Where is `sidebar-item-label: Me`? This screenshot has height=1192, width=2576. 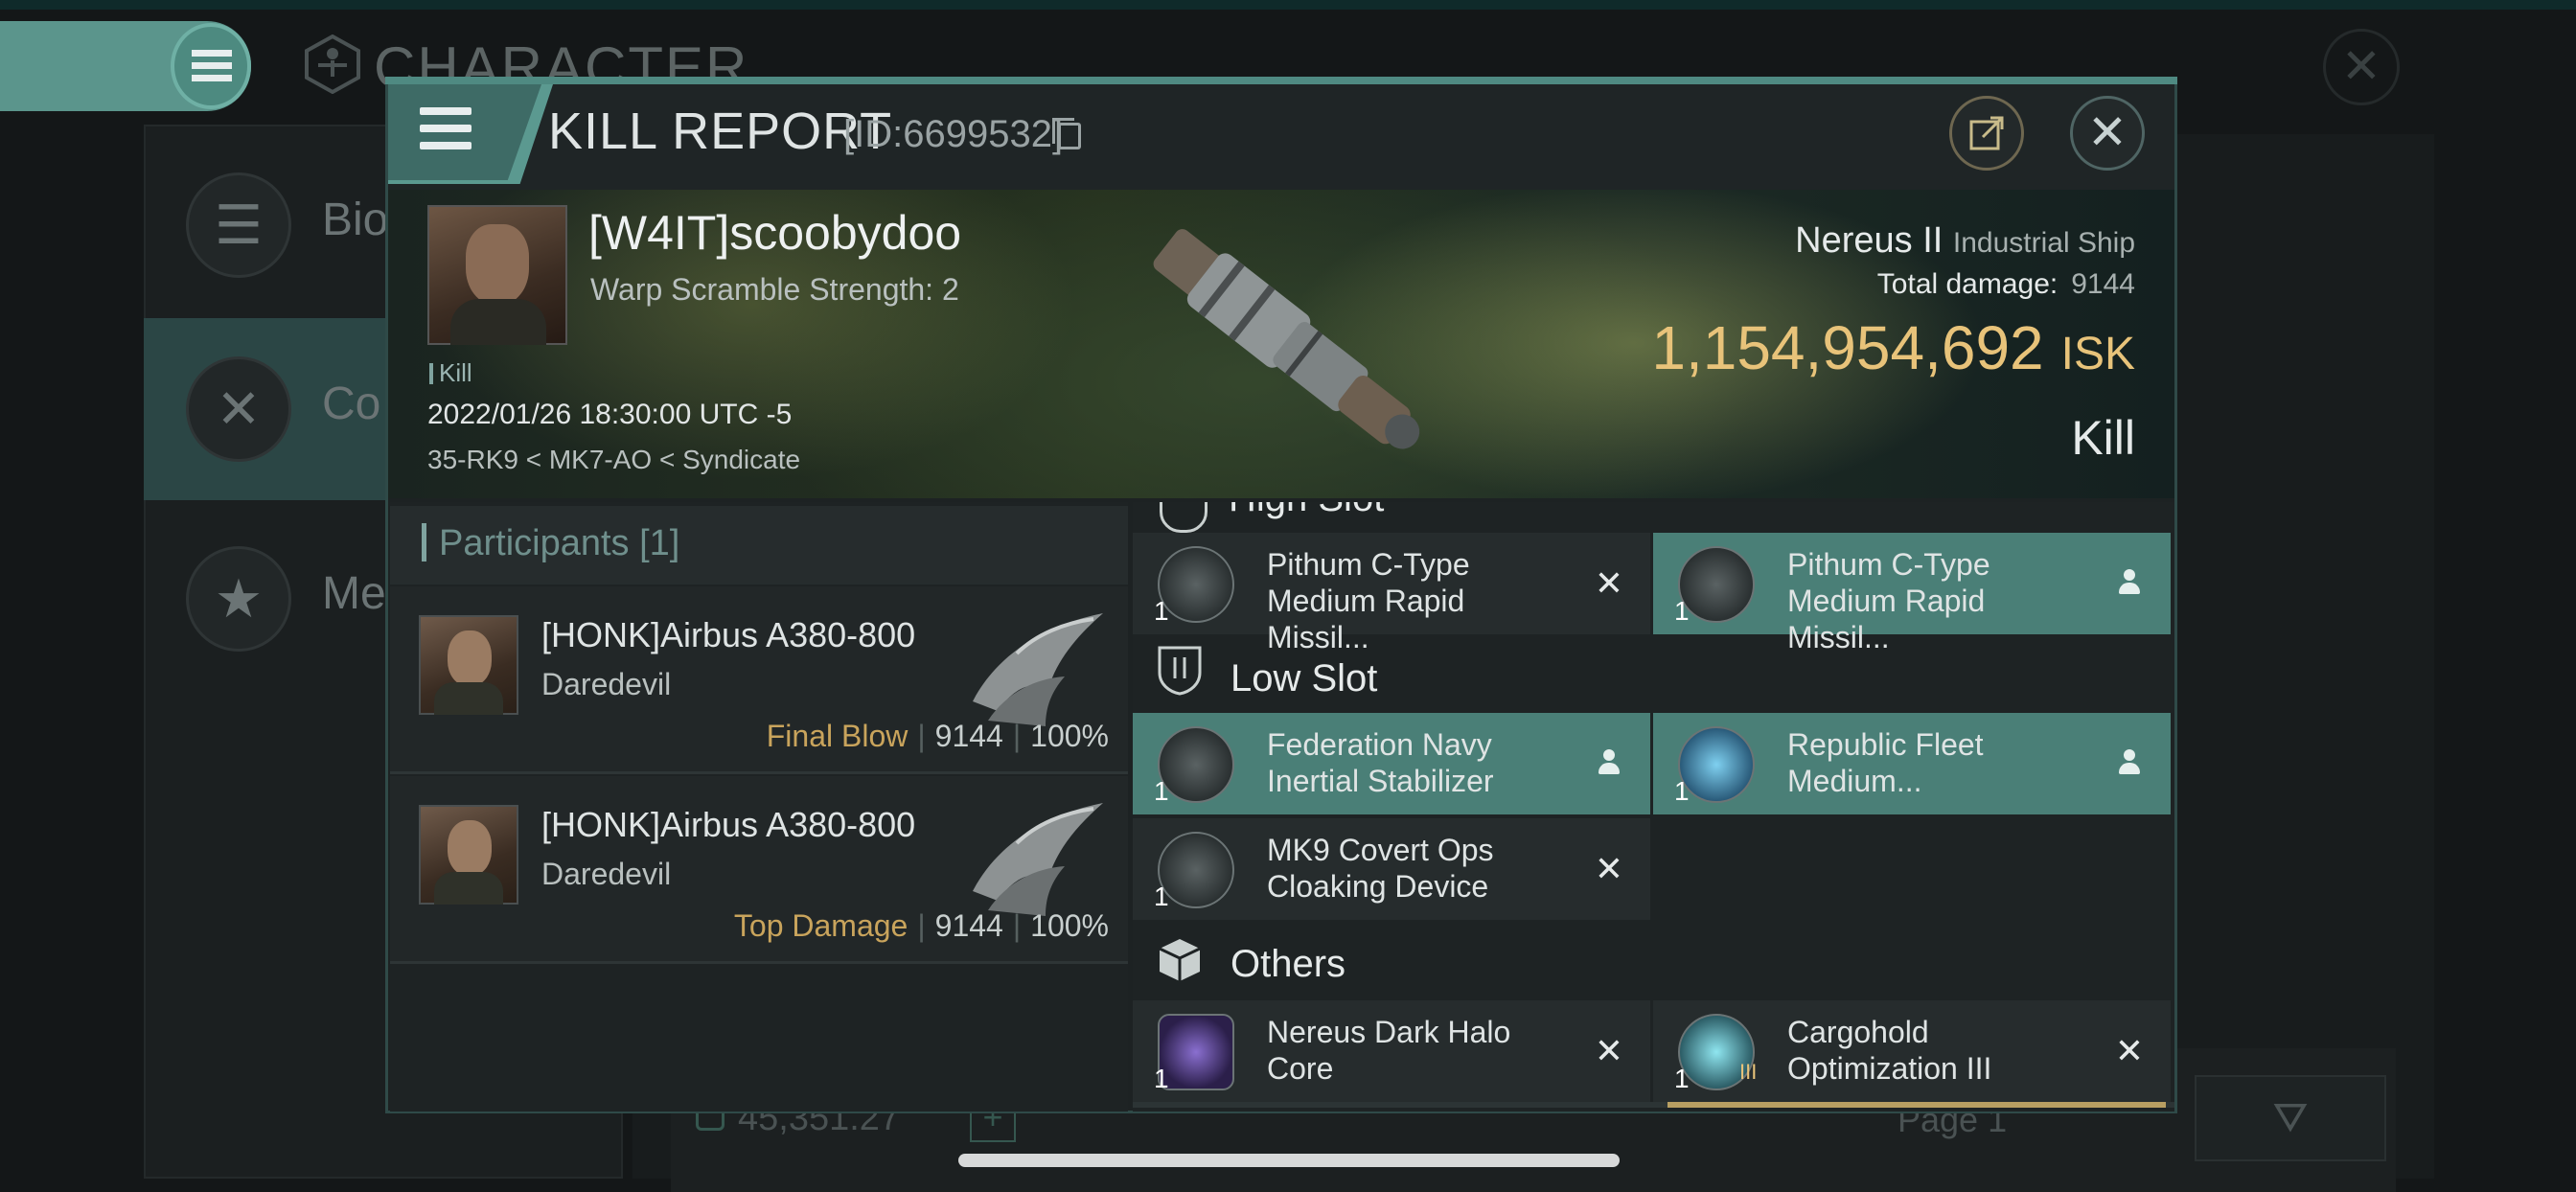
sidebar-item-label: Me is located at coordinates (354, 593).